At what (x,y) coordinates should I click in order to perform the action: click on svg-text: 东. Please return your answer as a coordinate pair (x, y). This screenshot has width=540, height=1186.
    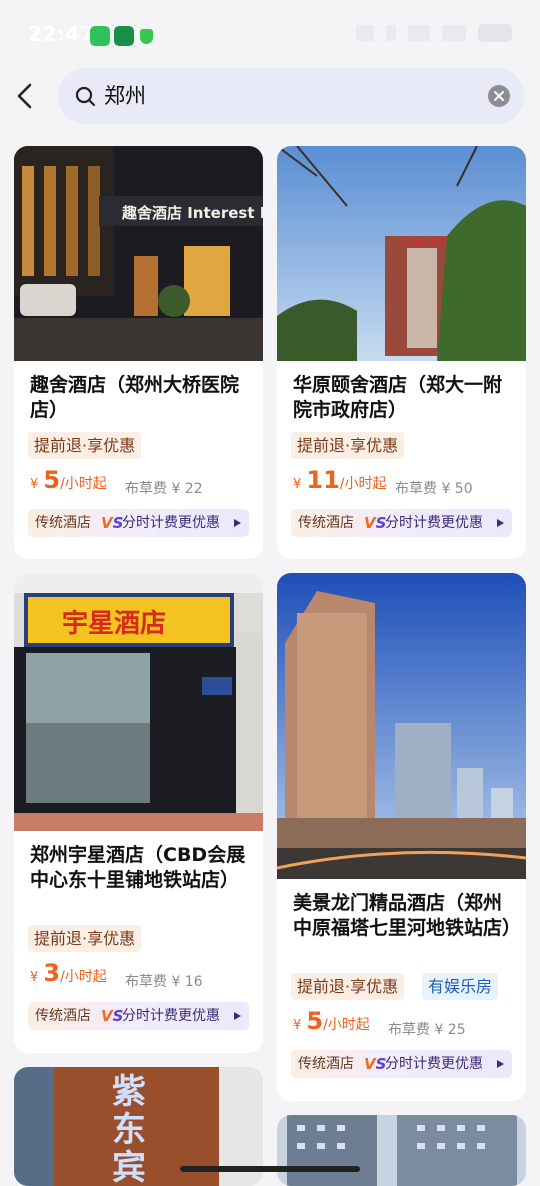
    Looking at the image, I should click on (129, 1130).